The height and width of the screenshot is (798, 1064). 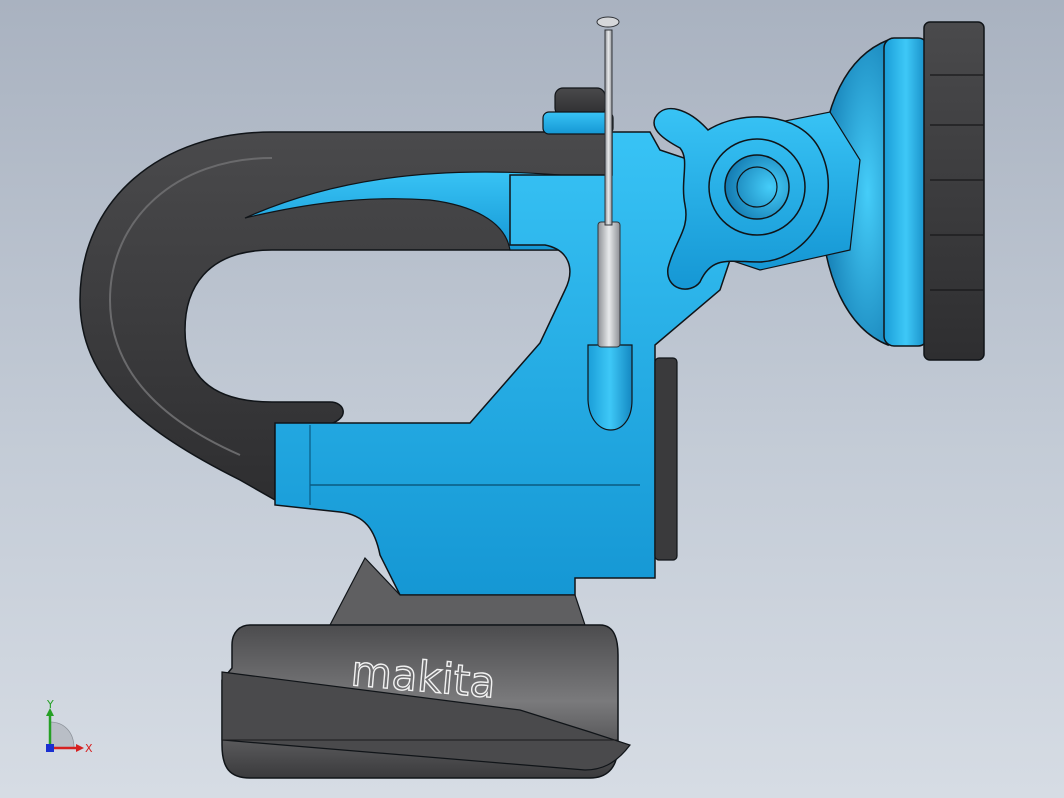 What do you see at coordinates (608, 22) in the screenshot?
I see `antenna-tip` at bounding box center [608, 22].